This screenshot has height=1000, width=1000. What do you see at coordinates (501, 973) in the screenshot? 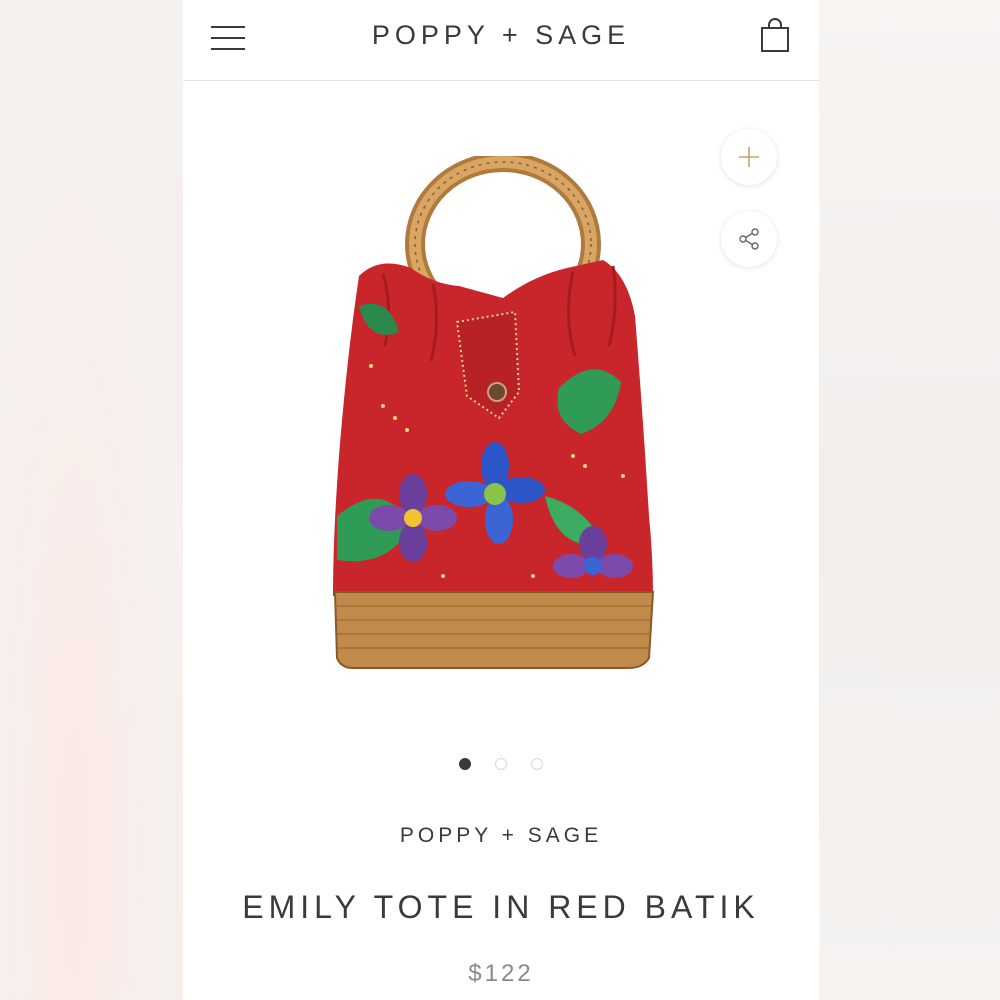
I see `product-price: $122` at bounding box center [501, 973].